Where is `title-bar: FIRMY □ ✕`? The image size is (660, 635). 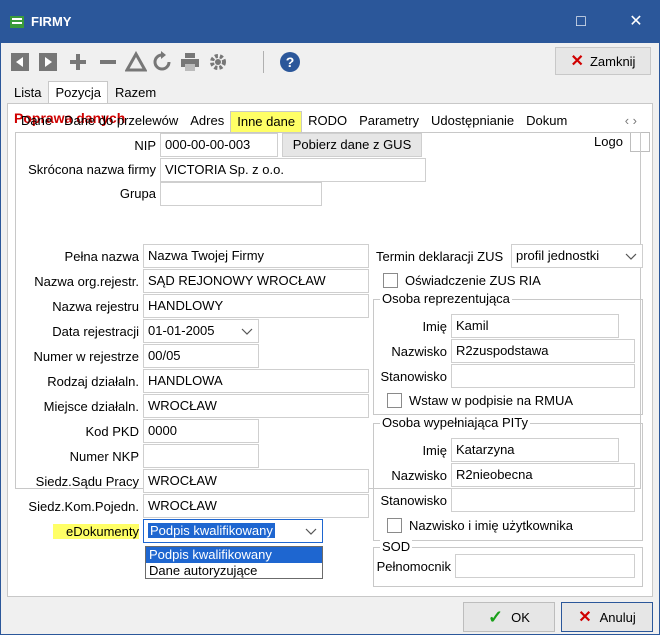
title-bar: FIRMY □ ✕ is located at coordinates (330, 22).